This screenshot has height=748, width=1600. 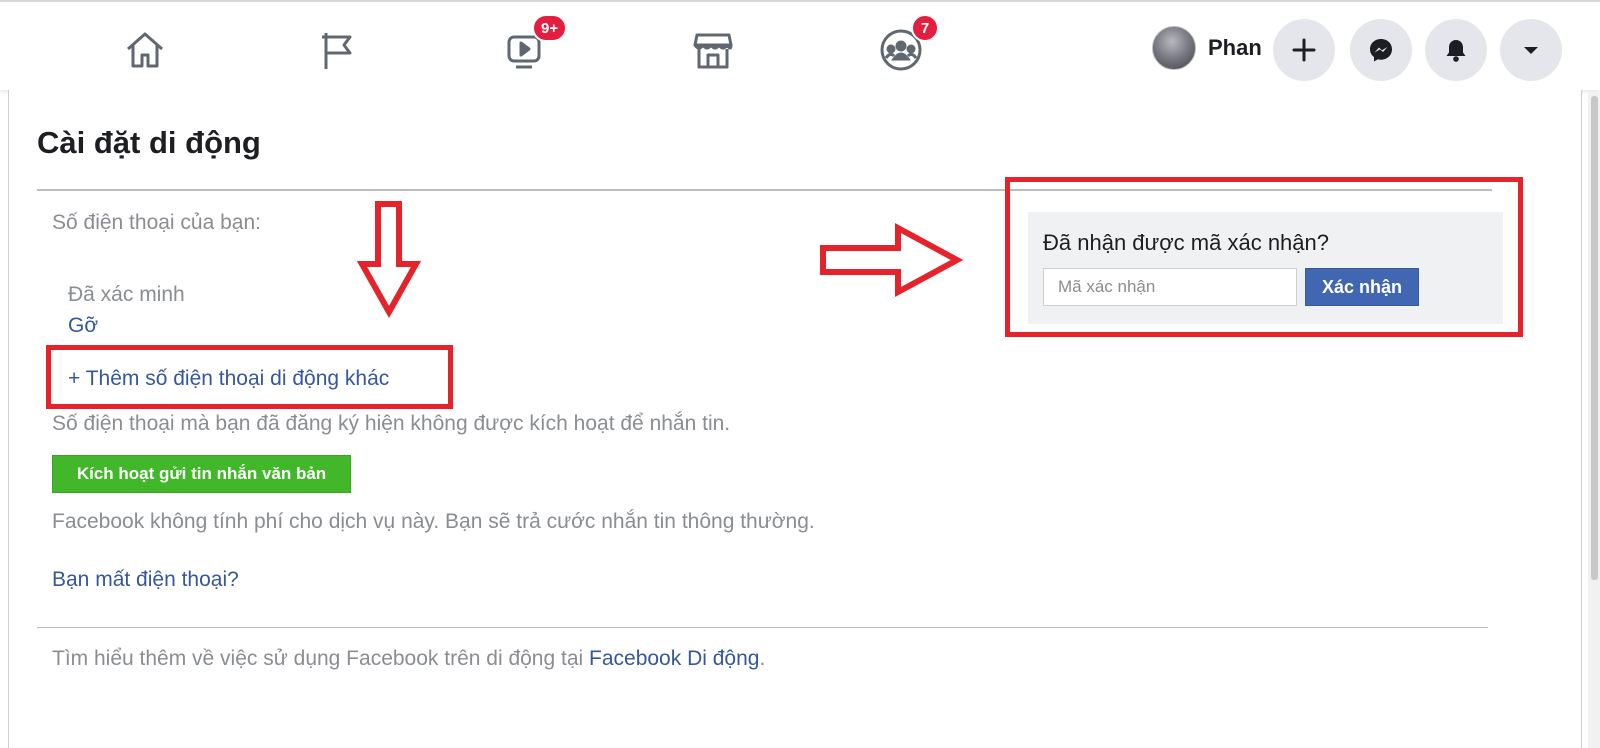 What do you see at coordinates (337, 50) in the screenshot?
I see `pages-flag-icon` at bounding box center [337, 50].